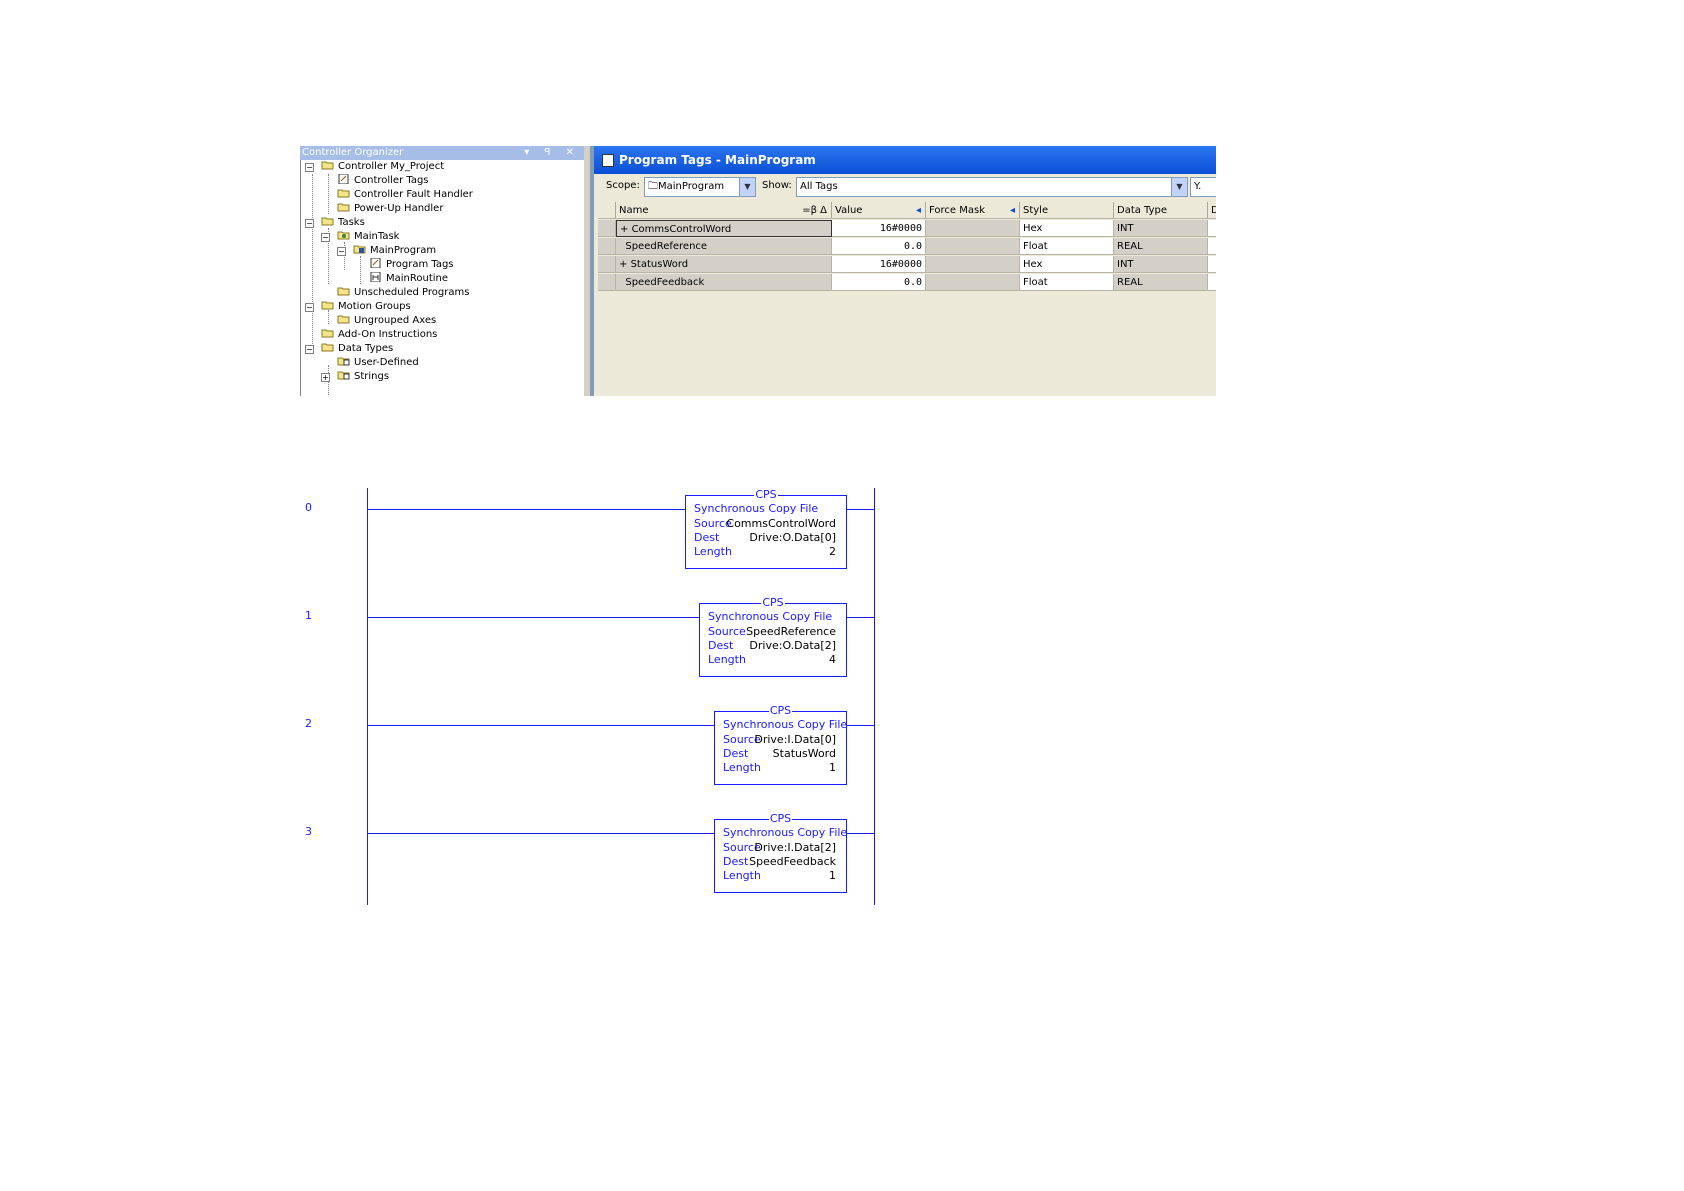 This screenshot has width=1684, height=1191. I want to click on dest-row: Dest SpeedFeedback, so click(779, 862).